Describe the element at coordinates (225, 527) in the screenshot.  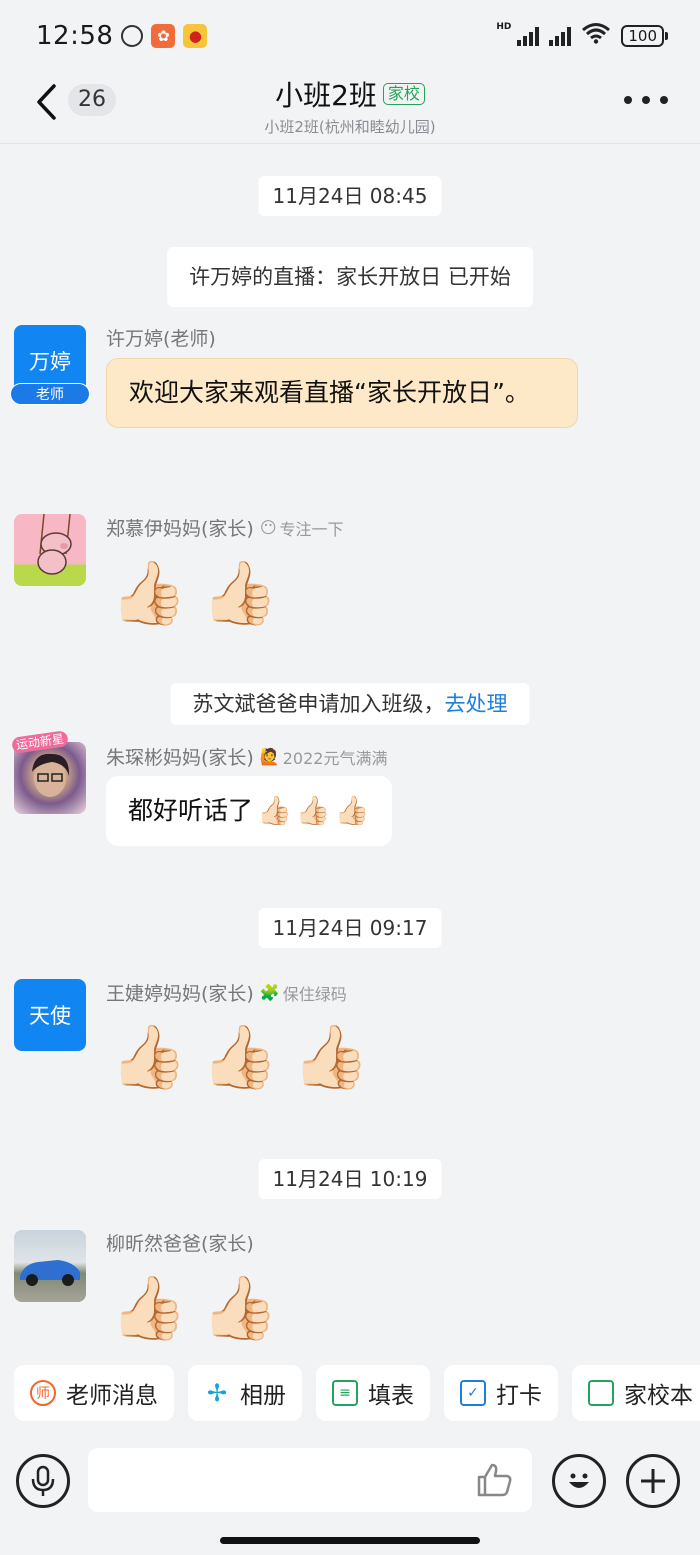
I see `sender-name: 郑慕伊妈妈(家长) 😶 专注一下` at that location.